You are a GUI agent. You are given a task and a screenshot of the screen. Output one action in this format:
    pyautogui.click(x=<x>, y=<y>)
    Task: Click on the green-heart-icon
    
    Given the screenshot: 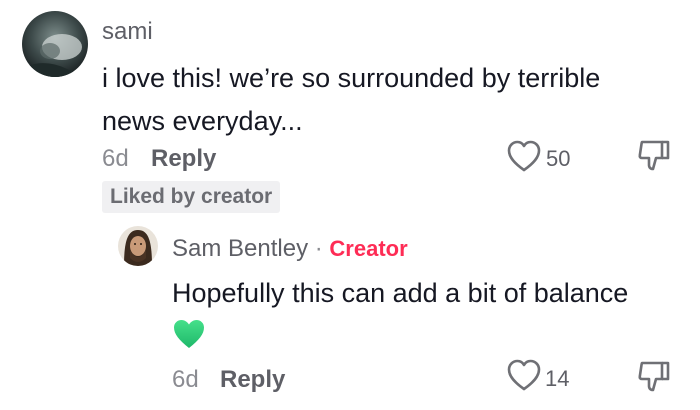 What is the action you would take?
    pyautogui.click(x=189, y=334)
    